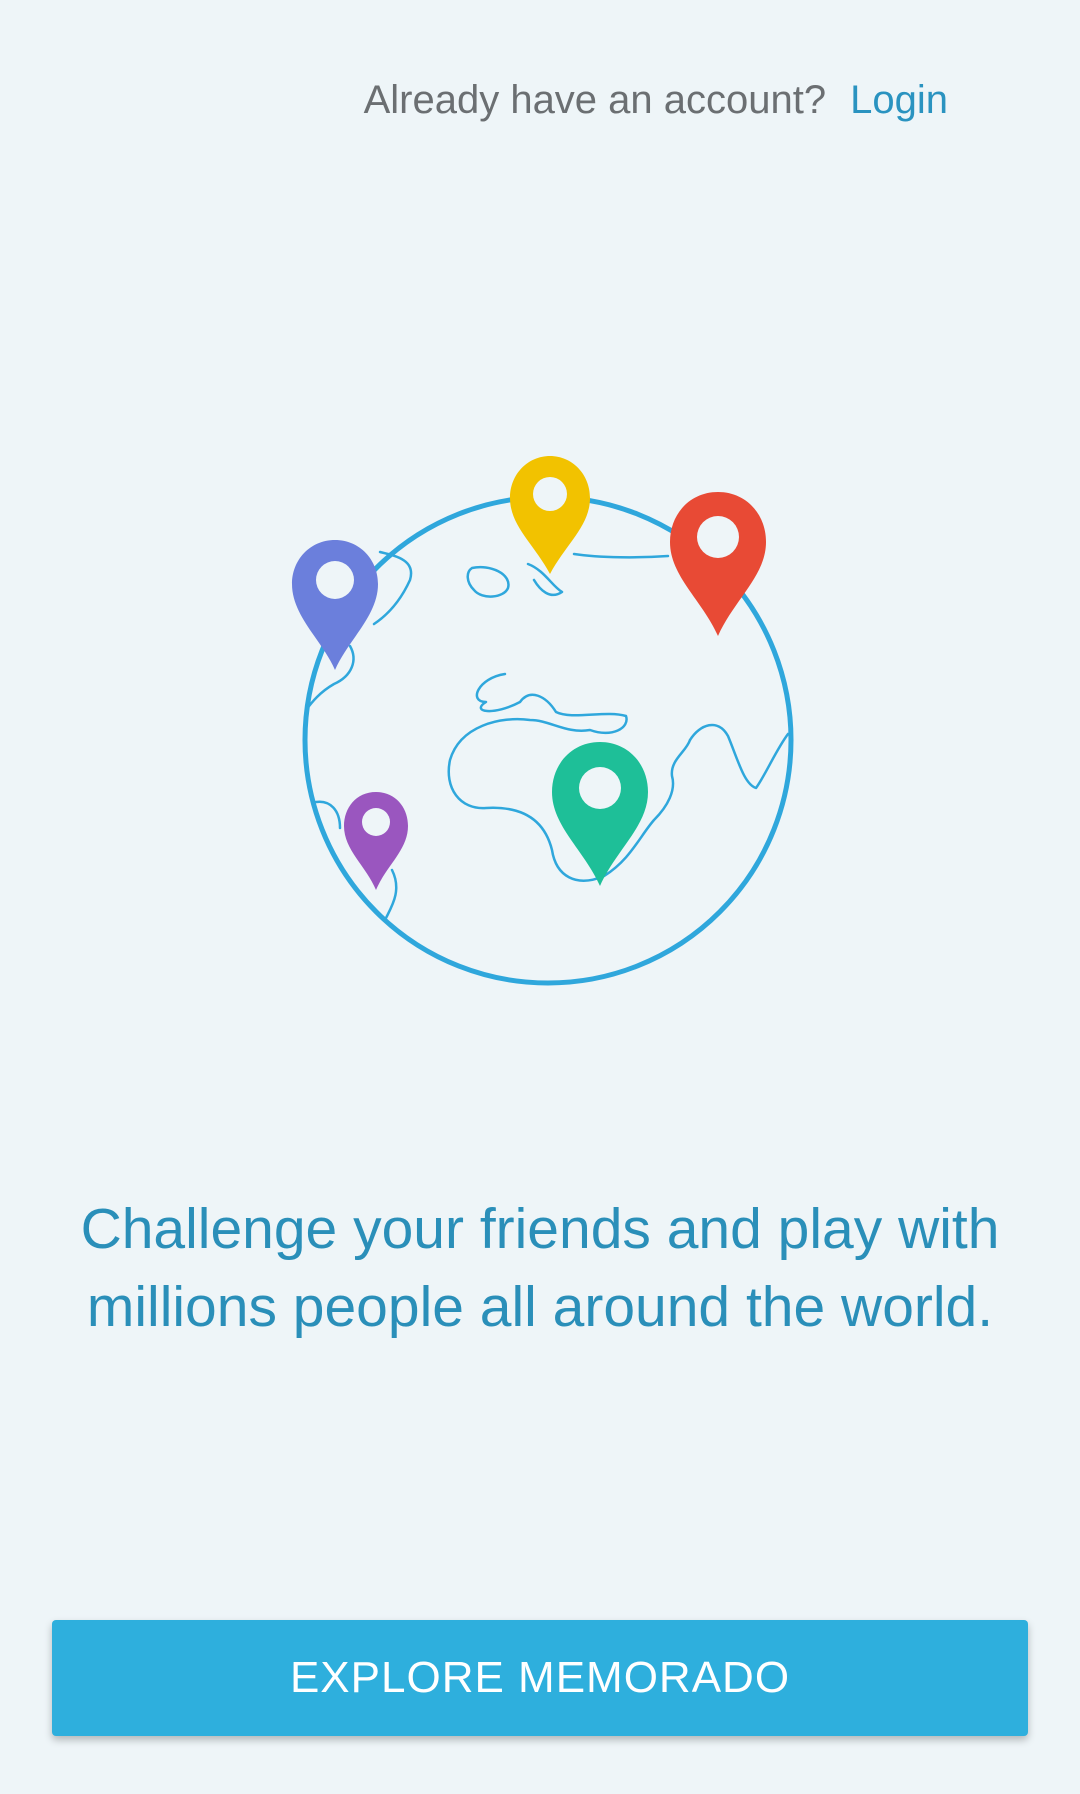 This screenshot has width=1080, height=1794. Describe the element at coordinates (376, 841) in the screenshot. I see `purple-map-pin-icon` at that location.